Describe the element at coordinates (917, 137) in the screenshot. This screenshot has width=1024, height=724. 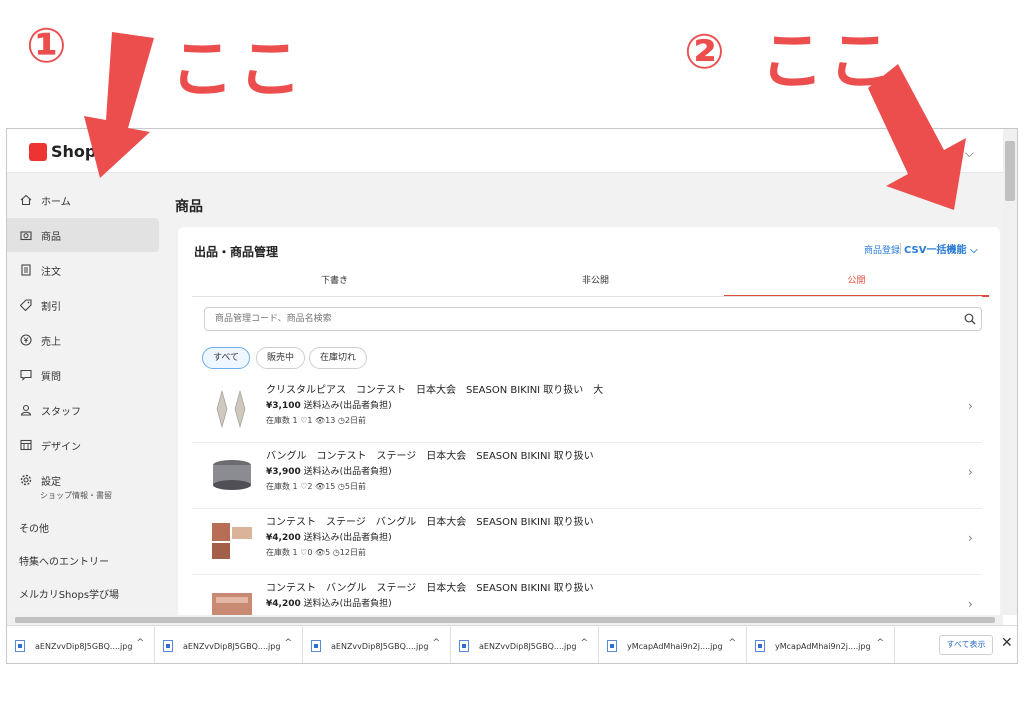
I see `arrow-two` at that location.